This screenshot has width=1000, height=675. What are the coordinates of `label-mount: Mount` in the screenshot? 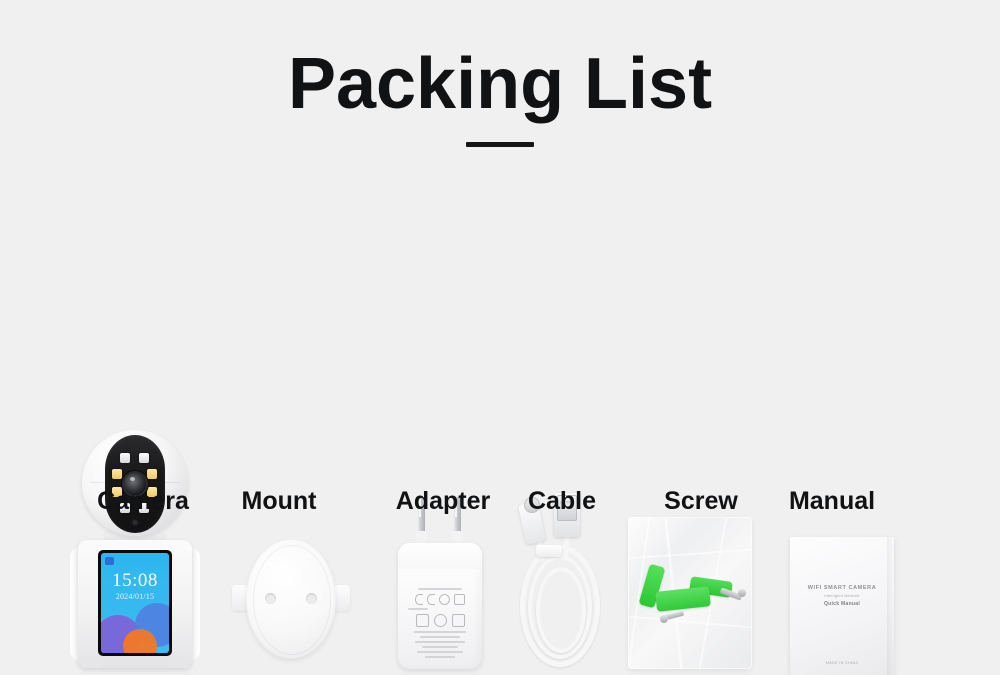 It's located at (279, 501).